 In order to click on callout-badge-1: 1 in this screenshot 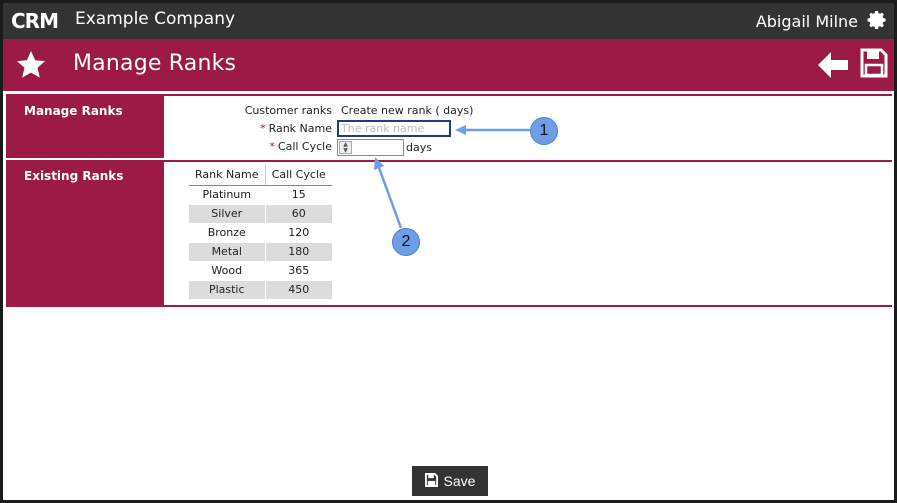, I will do `click(544, 131)`.